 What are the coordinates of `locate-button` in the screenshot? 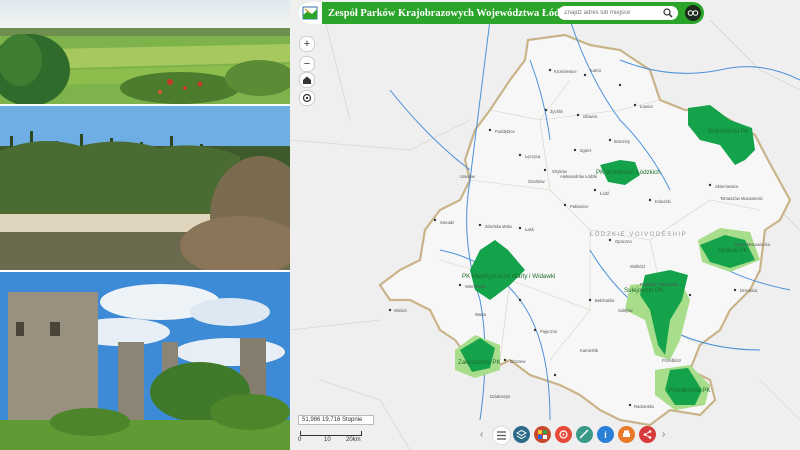 It's located at (307, 98).